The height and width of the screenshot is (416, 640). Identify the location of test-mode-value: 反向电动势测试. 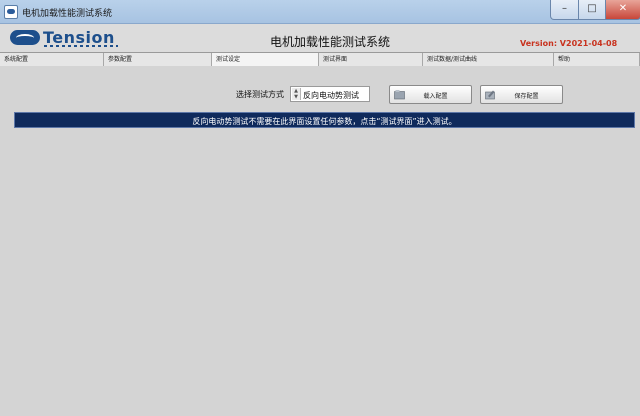
(331, 95).